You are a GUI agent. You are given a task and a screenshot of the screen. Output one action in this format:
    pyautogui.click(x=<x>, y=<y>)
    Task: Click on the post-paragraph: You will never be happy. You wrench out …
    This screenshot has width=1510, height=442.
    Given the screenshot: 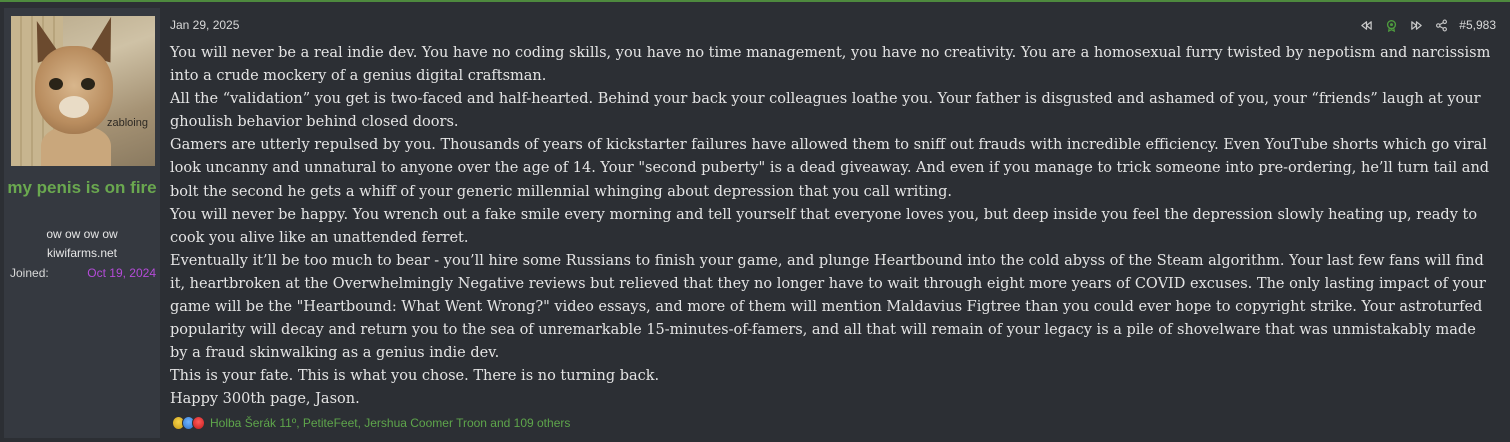 What is the action you would take?
    pyautogui.click(x=824, y=226)
    